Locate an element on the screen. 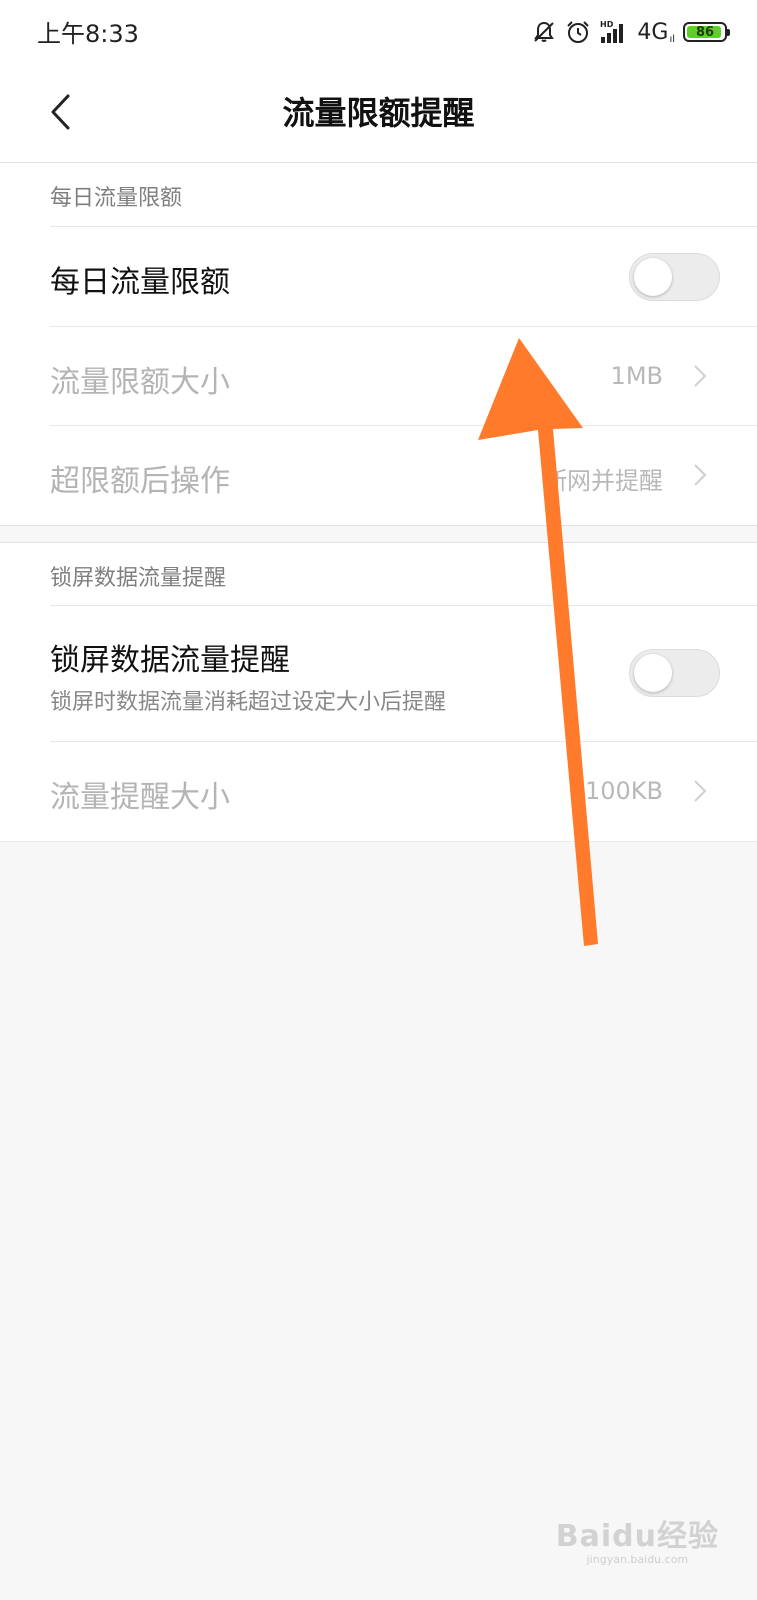 Image resolution: width=757 pixels, height=1600 pixels. limit-size-label: 流量限额大小 is located at coordinates (140, 382).